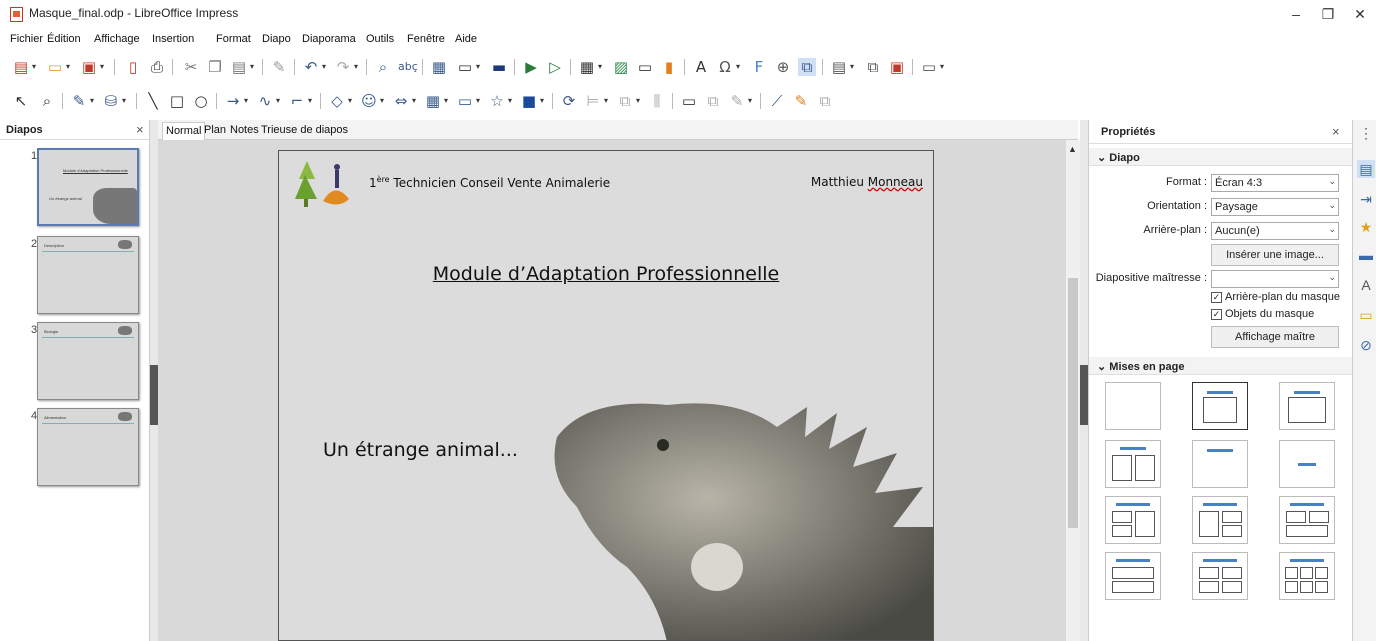 This screenshot has height=641, width=1376. I want to click on menu-format: Format, so click(233, 39).